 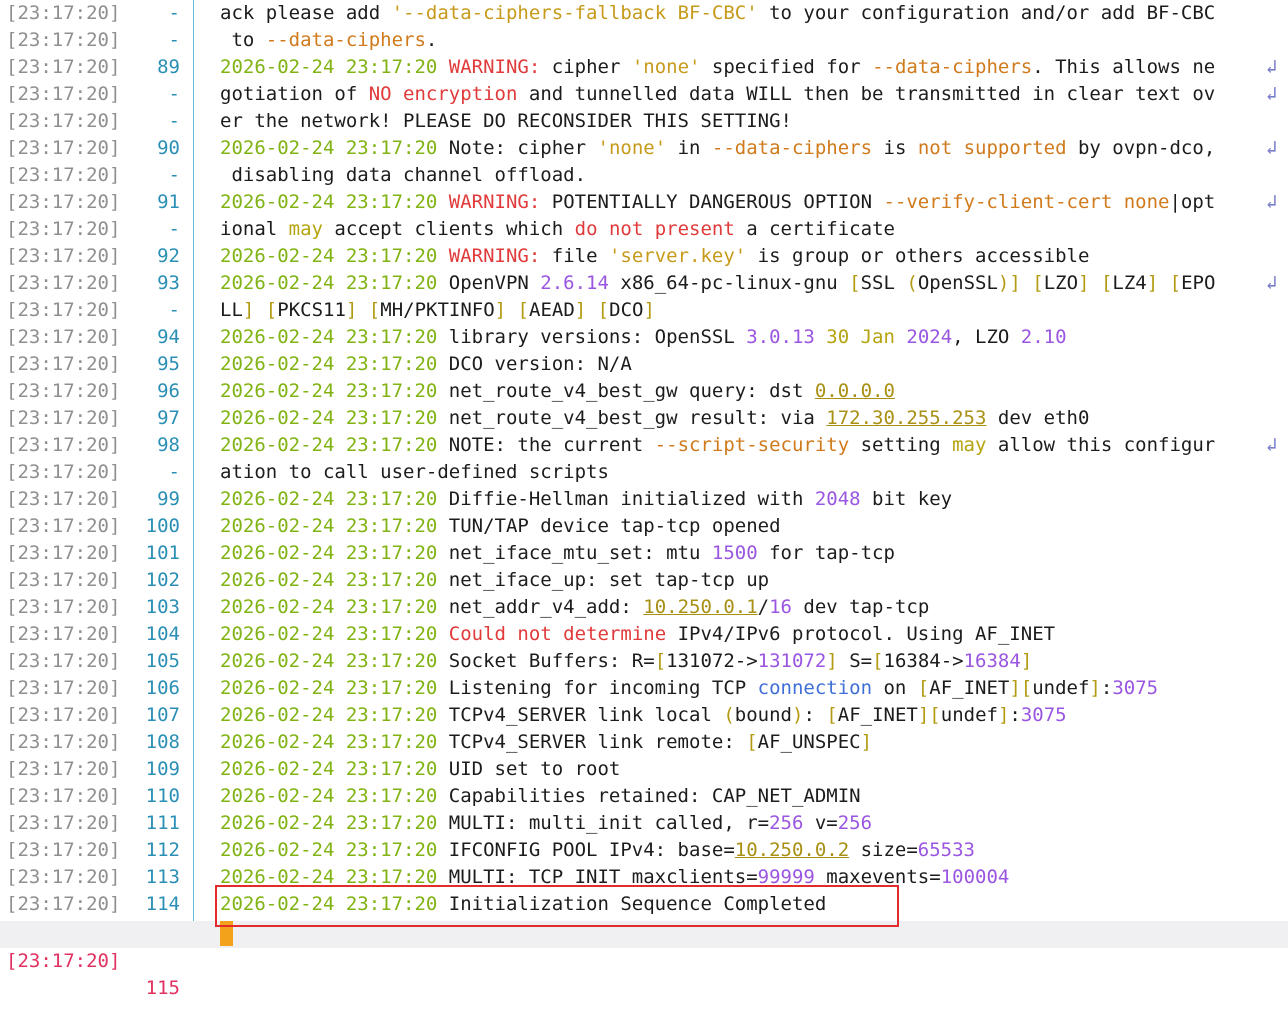 I want to click on log-message: LL] [PKCS11] [MH/PKTINFO] [AEAD] [DCO], so click(x=745, y=310).